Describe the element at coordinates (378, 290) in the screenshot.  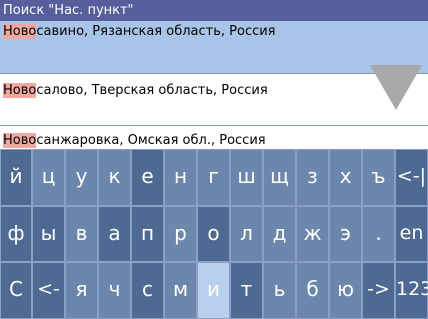
I see `cursor-right-key: ->` at that location.